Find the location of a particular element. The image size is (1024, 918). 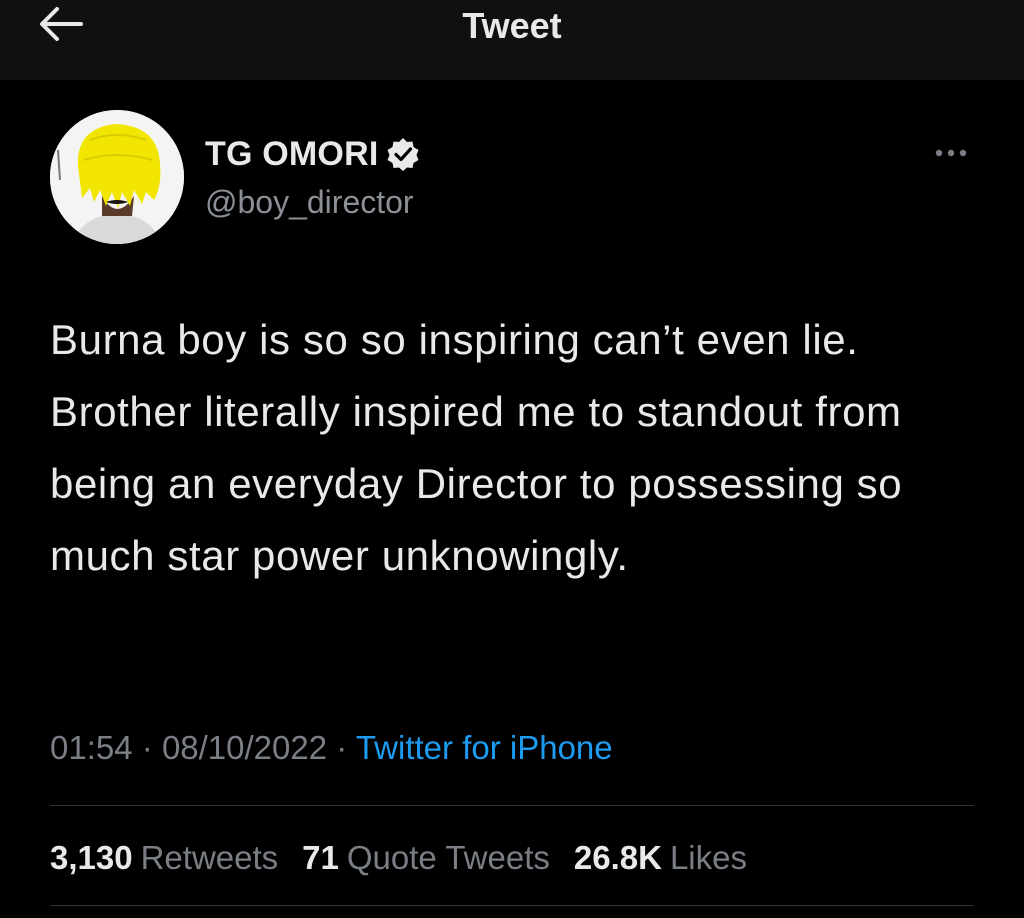

quote-tweets-count: 71 is located at coordinates (320, 857).